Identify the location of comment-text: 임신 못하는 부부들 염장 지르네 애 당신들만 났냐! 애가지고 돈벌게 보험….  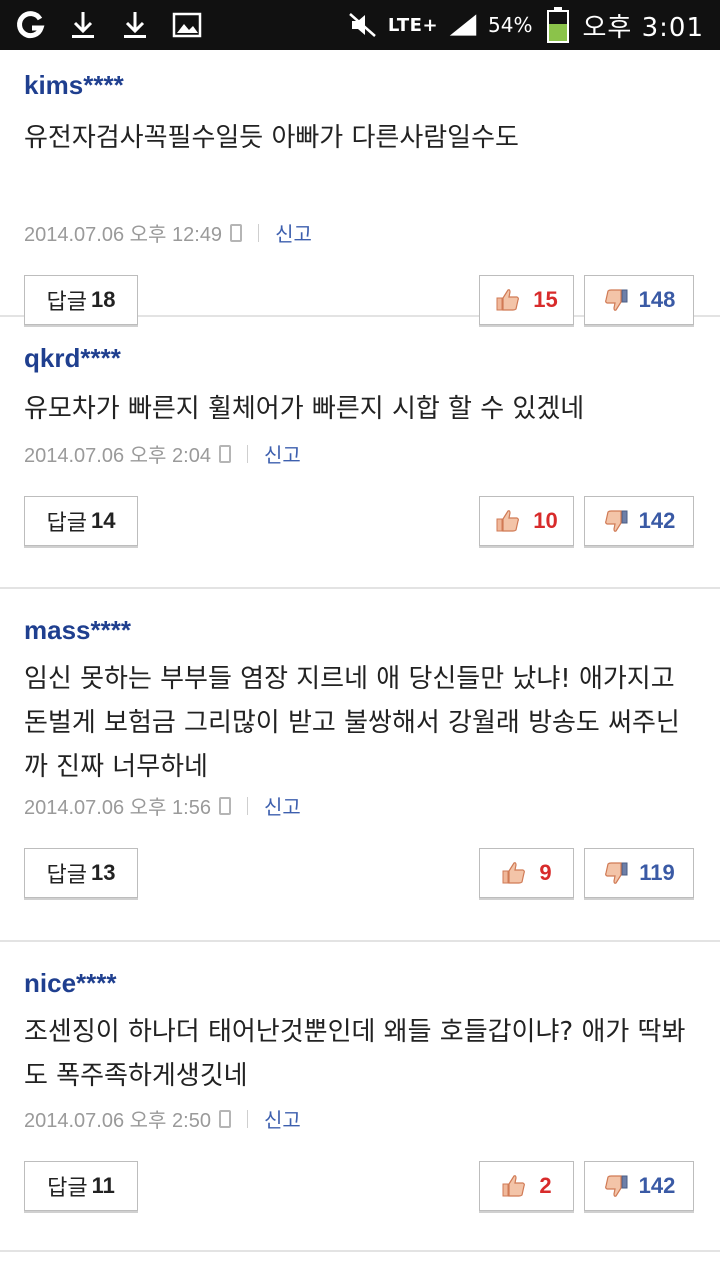
(352, 723).